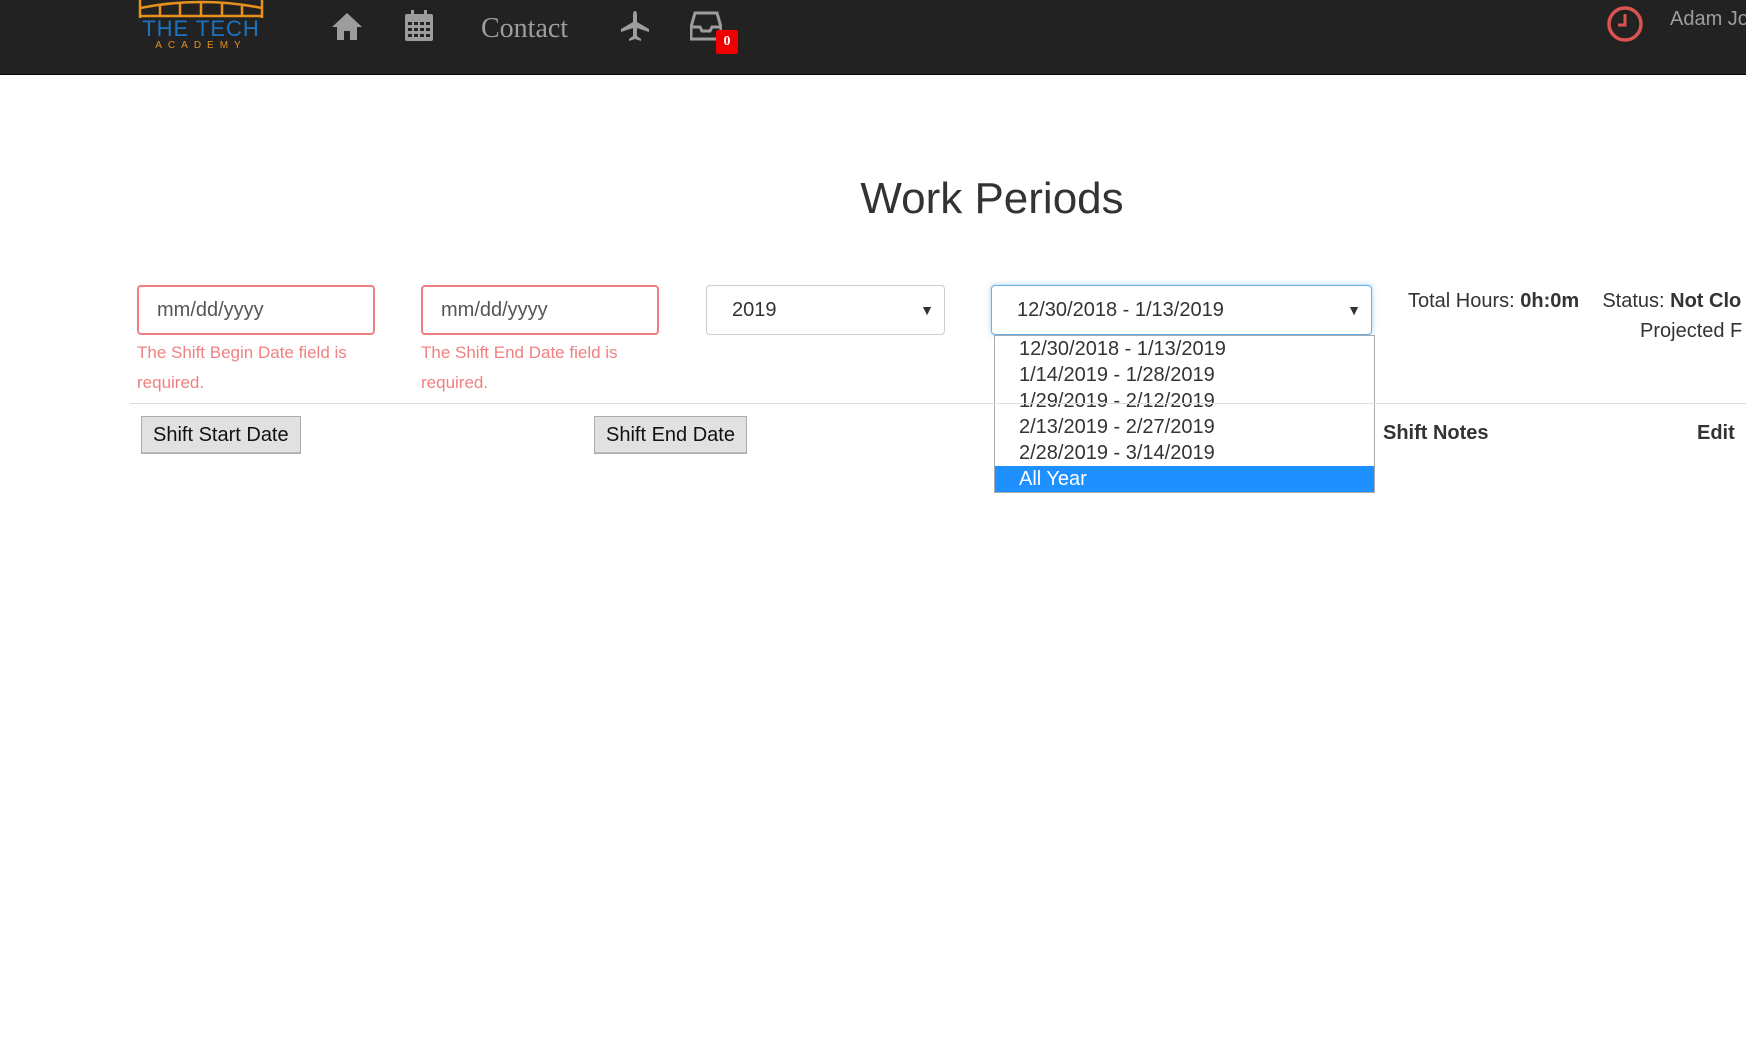 Image resolution: width=1746 pixels, height=1038 pixels. Describe the element at coordinates (519, 367) in the screenshot. I see `shift-end-error: The Shift End Date field is required.` at that location.